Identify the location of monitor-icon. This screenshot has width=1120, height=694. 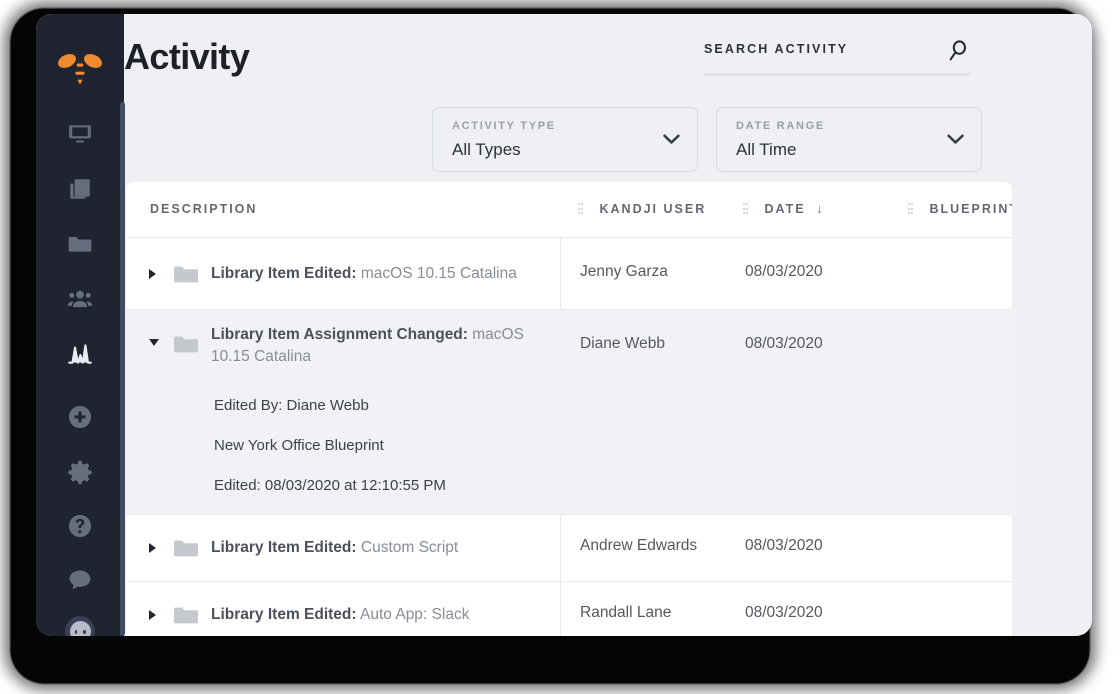
(80, 134).